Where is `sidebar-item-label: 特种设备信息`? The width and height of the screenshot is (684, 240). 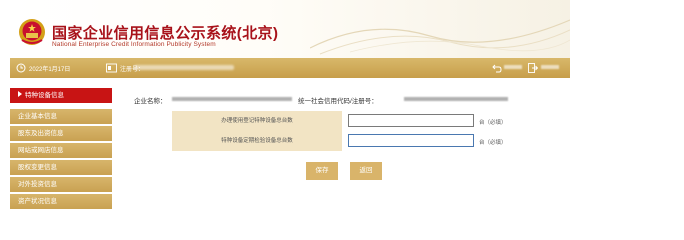 sidebar-item-label: 特种设备信息 is located at coordinates (44, 95).